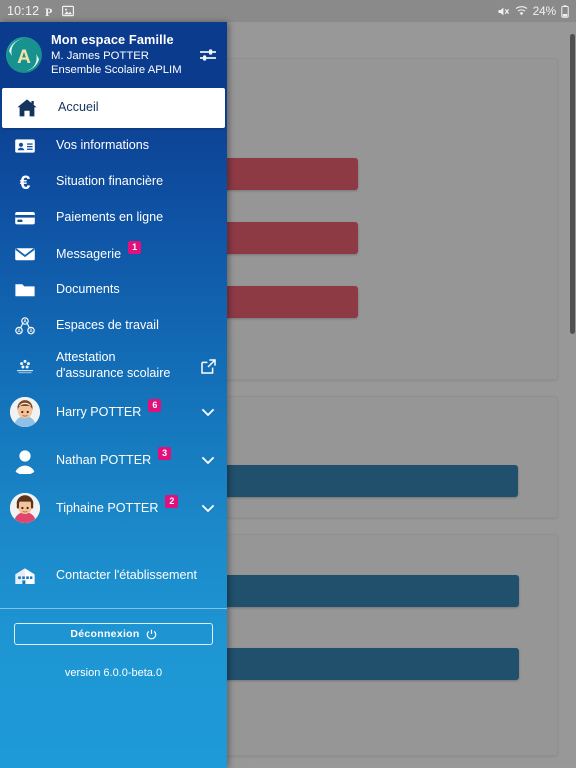 This screenshot has height=768, width=576. I want to click on status-badge: 1, so click(135, 247).